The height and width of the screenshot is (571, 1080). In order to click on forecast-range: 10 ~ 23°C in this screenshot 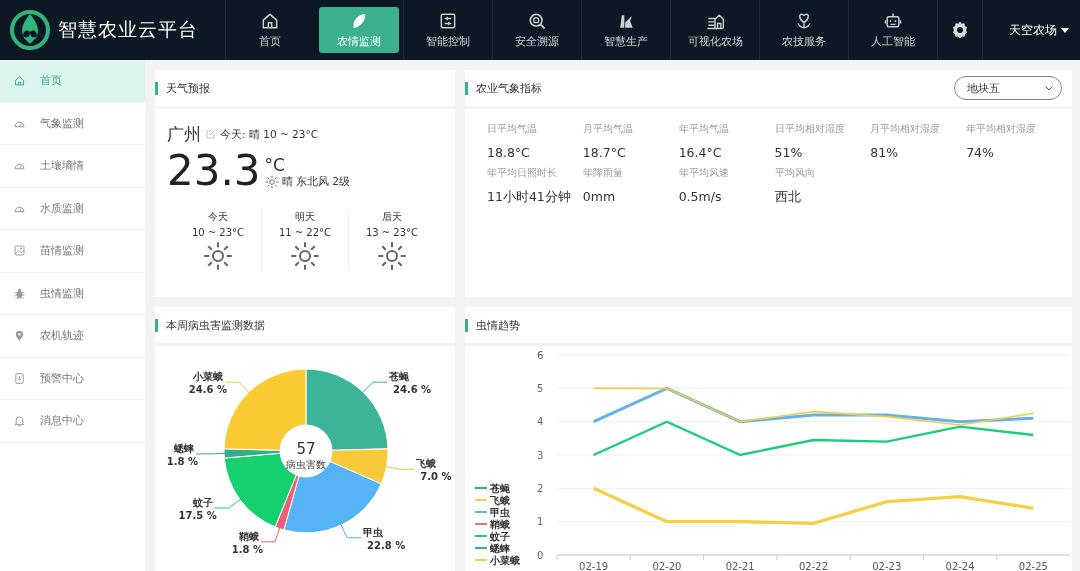, I will do `click(218, 232)`.